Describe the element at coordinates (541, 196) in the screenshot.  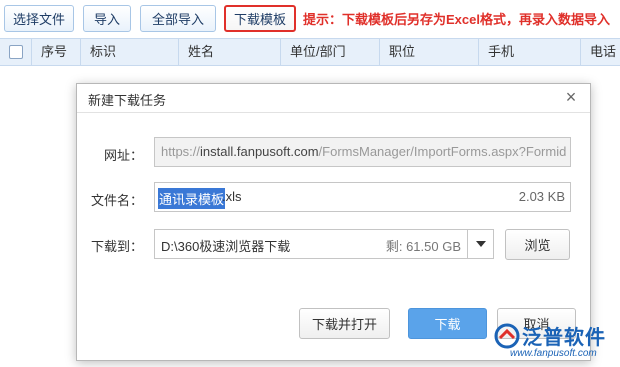
I see `file-size: 2.03 KB` at that location.